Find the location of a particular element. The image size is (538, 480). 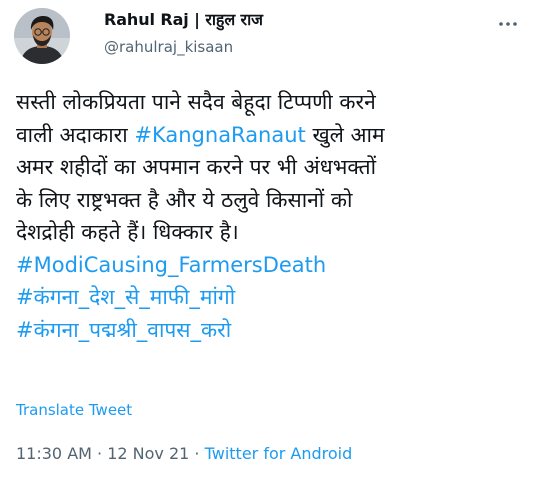

tweet-line: देशद्रोही कहते हैं। धिक्कार है। is located at coordinates (271, 232).